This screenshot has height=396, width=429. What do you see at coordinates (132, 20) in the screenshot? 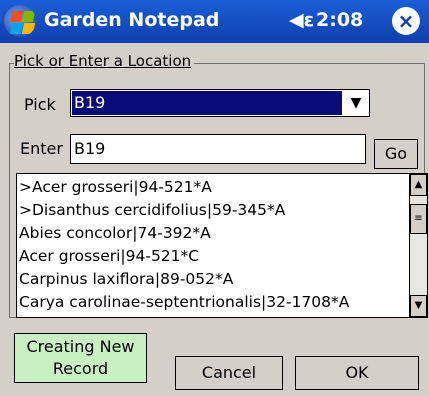
I see `app-title: Garden Notepad` at bounding box center [132, 20].